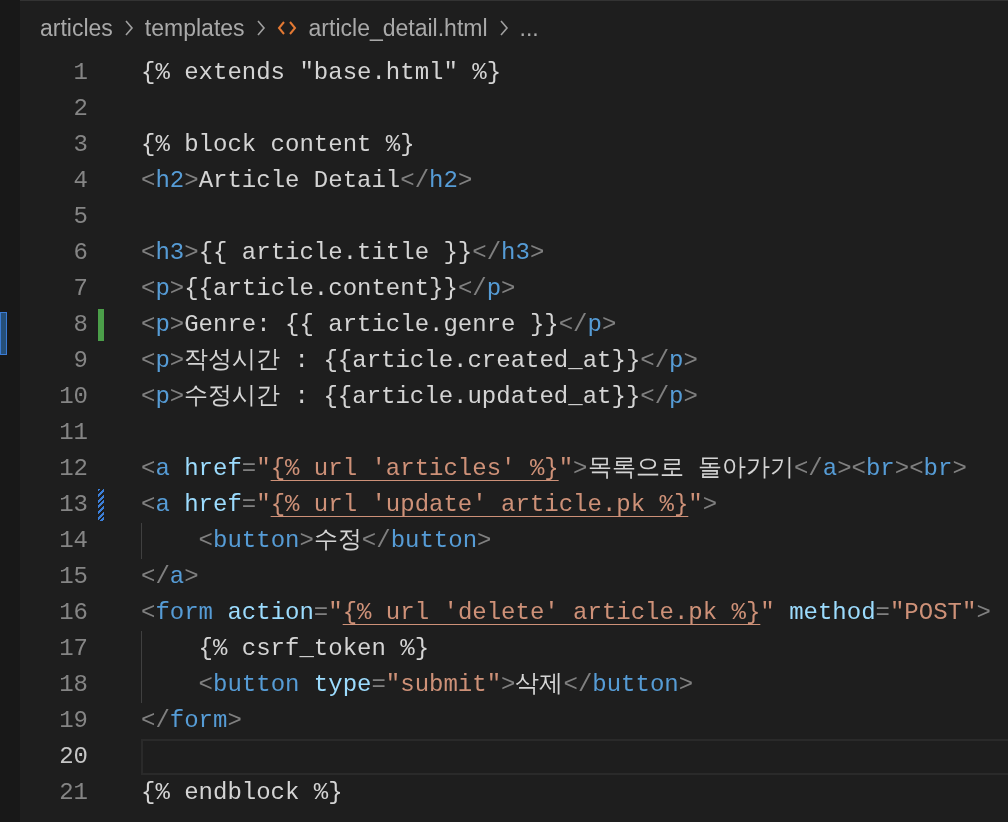 The image size is (1008, 822). Describe the element at coordinates (73, 721) in the screenshot. I see `line-number: 19` at that location.